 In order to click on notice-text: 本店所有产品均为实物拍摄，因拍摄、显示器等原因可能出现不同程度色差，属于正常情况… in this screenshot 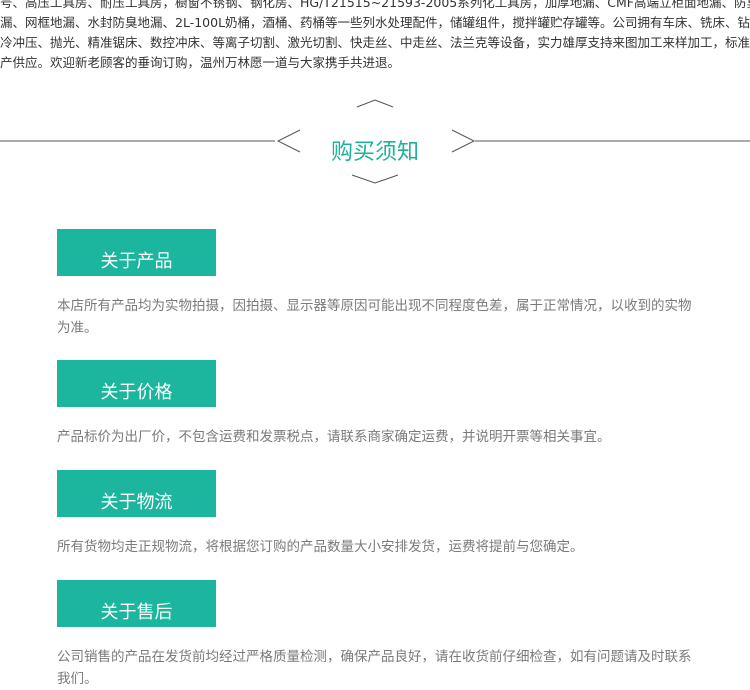, I will do `click(374, 317)`.